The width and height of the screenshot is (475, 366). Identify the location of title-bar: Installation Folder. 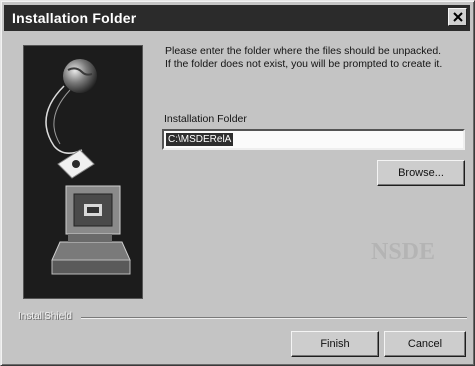
(237, 18).